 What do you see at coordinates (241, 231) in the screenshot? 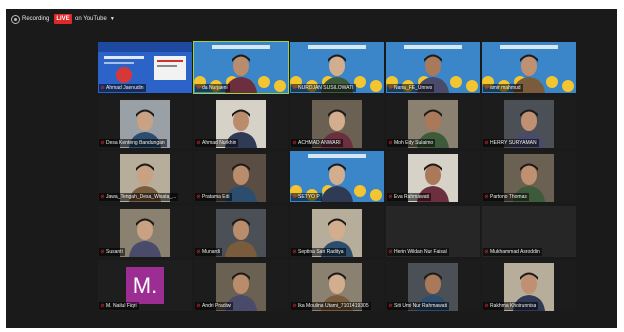
I see `participant-tile: ⊘ Munardi` at bounding box center [241, 231].